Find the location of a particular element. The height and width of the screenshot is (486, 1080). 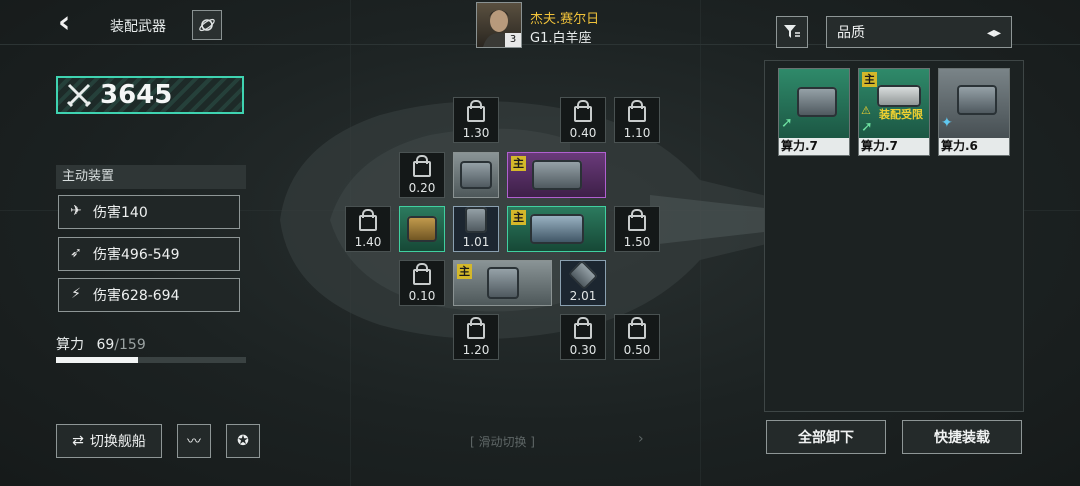

stat-damage-2: ➶ 伤害496-549 is located at coordinates (149, 254).